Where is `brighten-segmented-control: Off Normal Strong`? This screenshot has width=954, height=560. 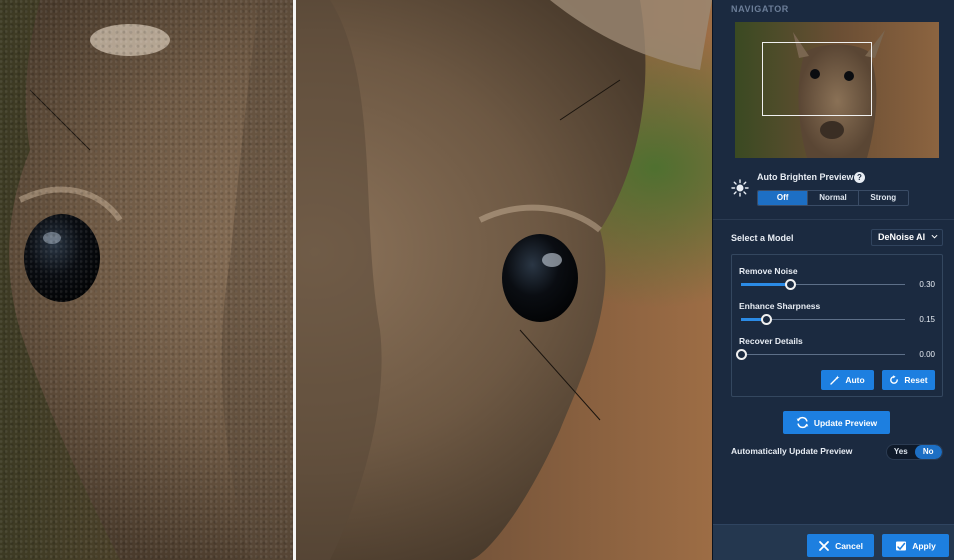
brighten-segmented-control: Off Normal Strong is located at coordinates (833, 198).